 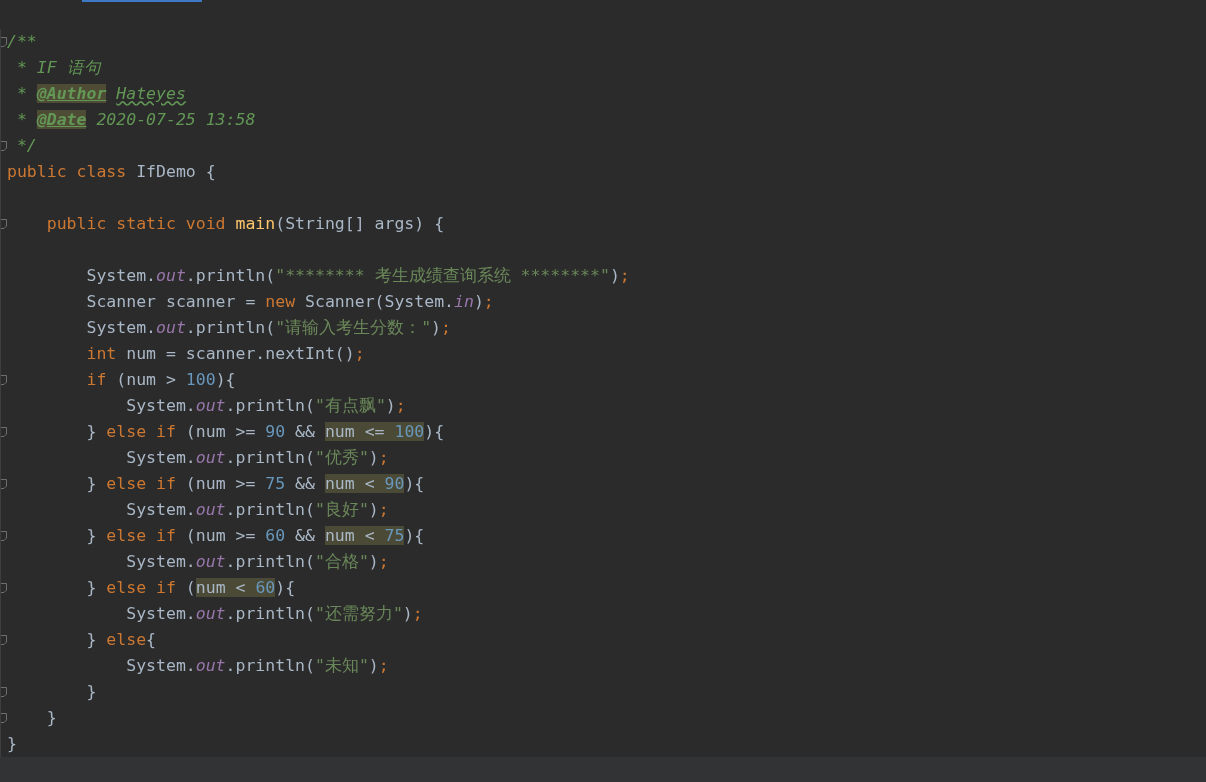 I want to click on code-line: System.out.println("请输入考生分数：");, so click(x=268, y=328).